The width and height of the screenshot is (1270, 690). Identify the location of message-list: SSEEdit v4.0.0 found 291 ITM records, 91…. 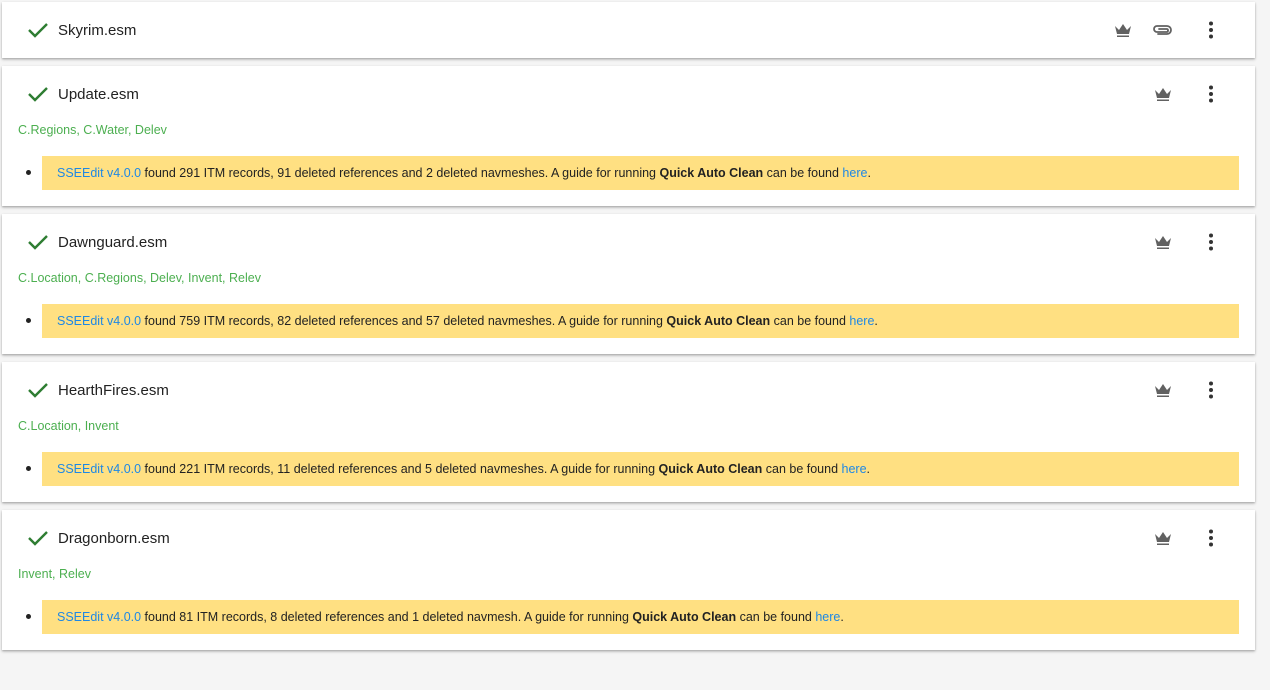
(632, 173).